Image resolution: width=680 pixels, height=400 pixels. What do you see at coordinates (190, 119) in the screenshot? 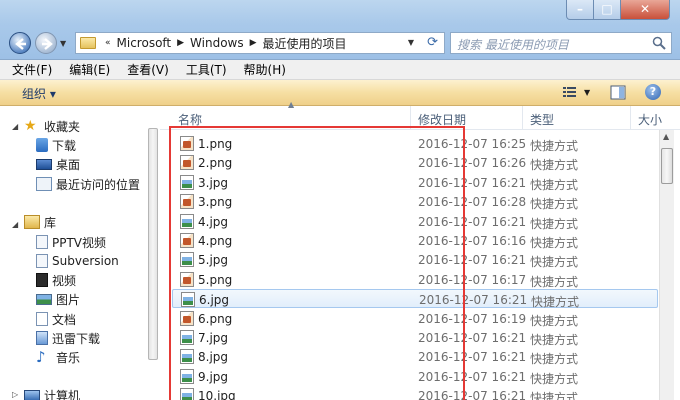
I see `column-name: 名称` at bounding box center [190, 119].